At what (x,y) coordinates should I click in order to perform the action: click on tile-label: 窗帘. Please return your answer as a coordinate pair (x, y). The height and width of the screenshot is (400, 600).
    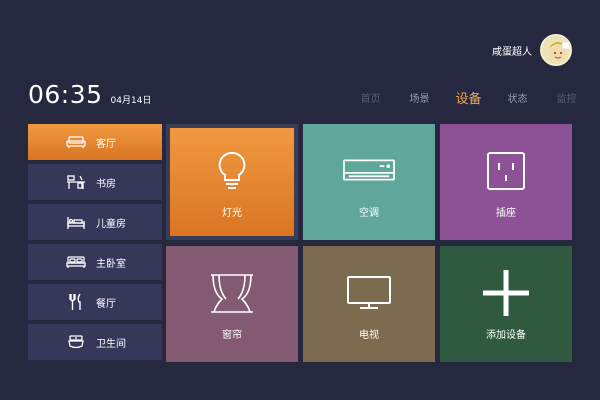
    Looking at the image, I should click on (232, 335).